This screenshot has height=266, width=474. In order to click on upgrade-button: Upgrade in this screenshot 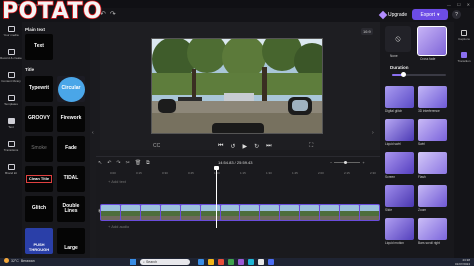, I will do `click(392, 15)`.